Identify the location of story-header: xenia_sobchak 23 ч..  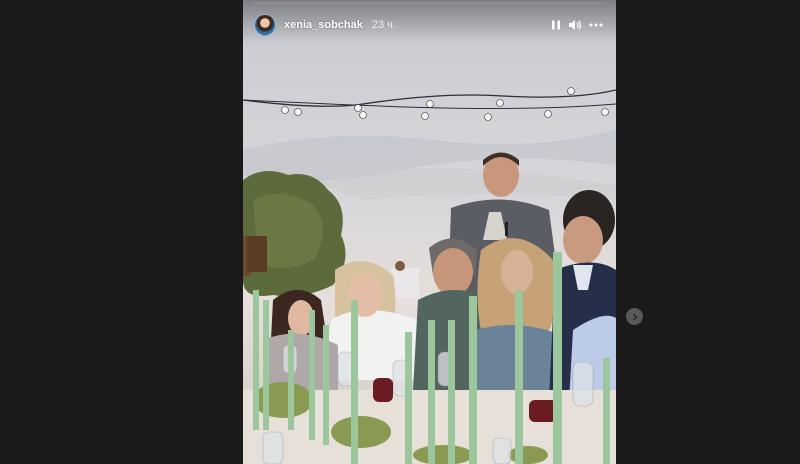
(429, 22).